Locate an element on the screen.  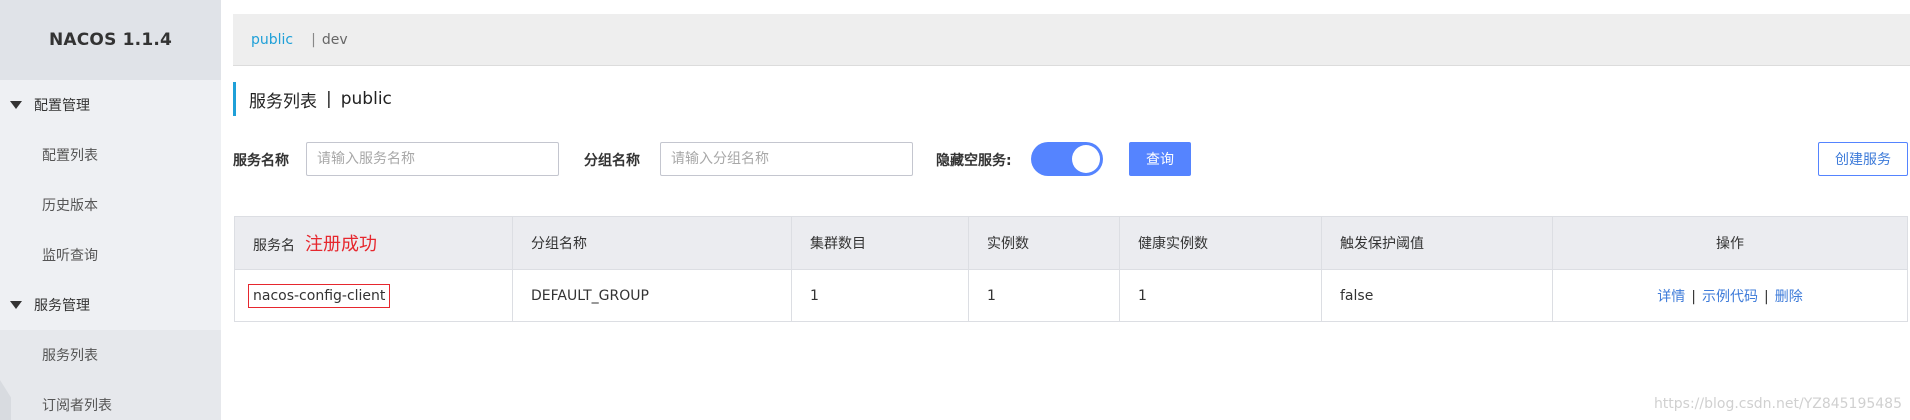
sidebar-item-label: 订阅者列表 is located at coordinates (77, 406).